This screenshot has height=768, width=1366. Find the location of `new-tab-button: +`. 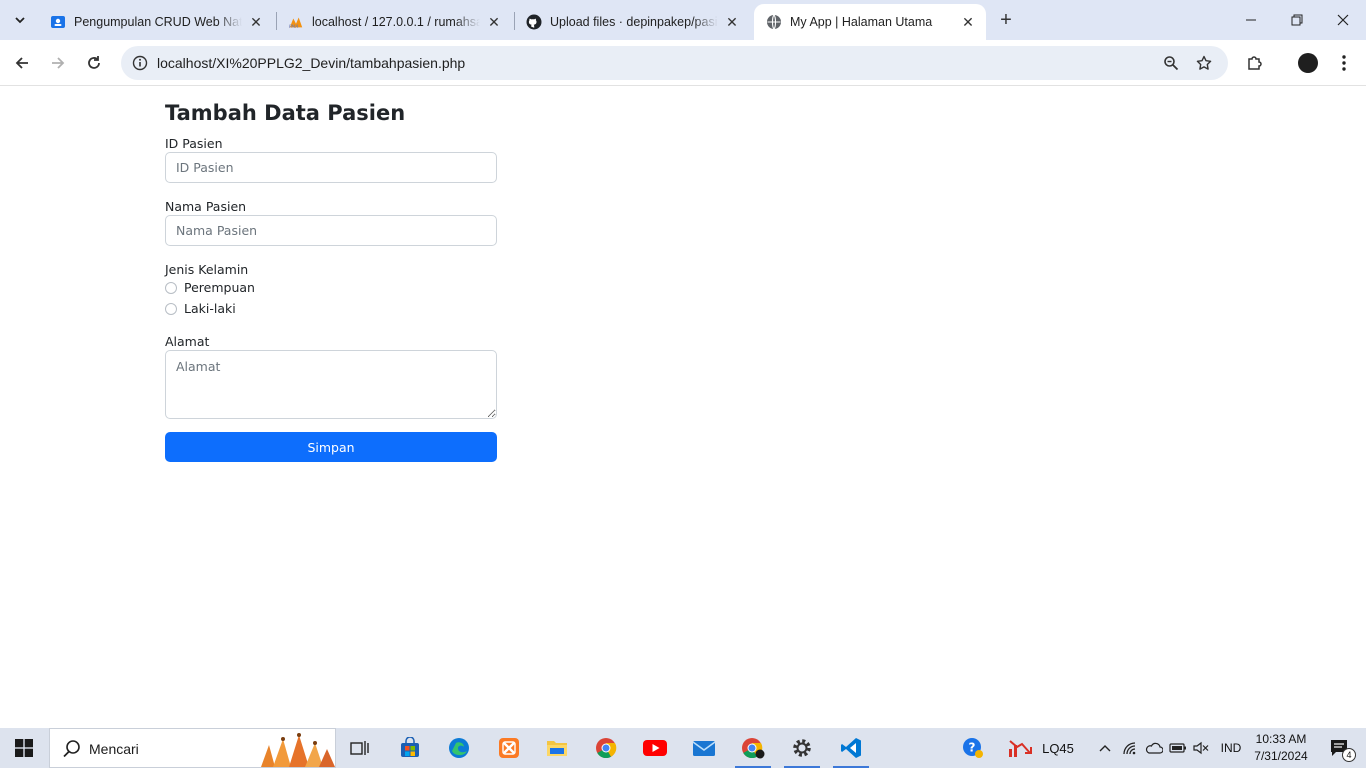

new-tab-button: + is located at coordinates (1006, 20).